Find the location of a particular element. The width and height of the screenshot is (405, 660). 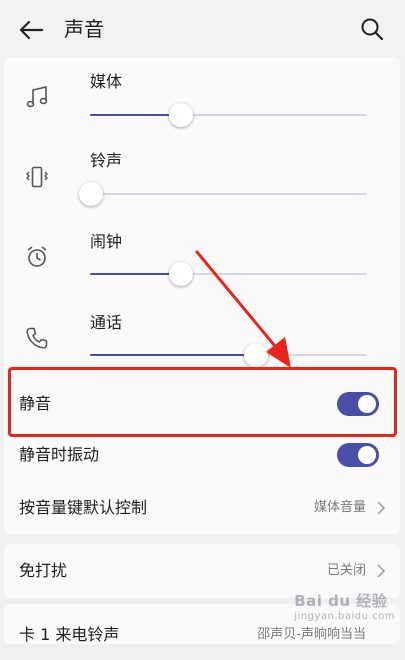

alarm-volume-label: 闹钟 is located at coordinates (106, 241).